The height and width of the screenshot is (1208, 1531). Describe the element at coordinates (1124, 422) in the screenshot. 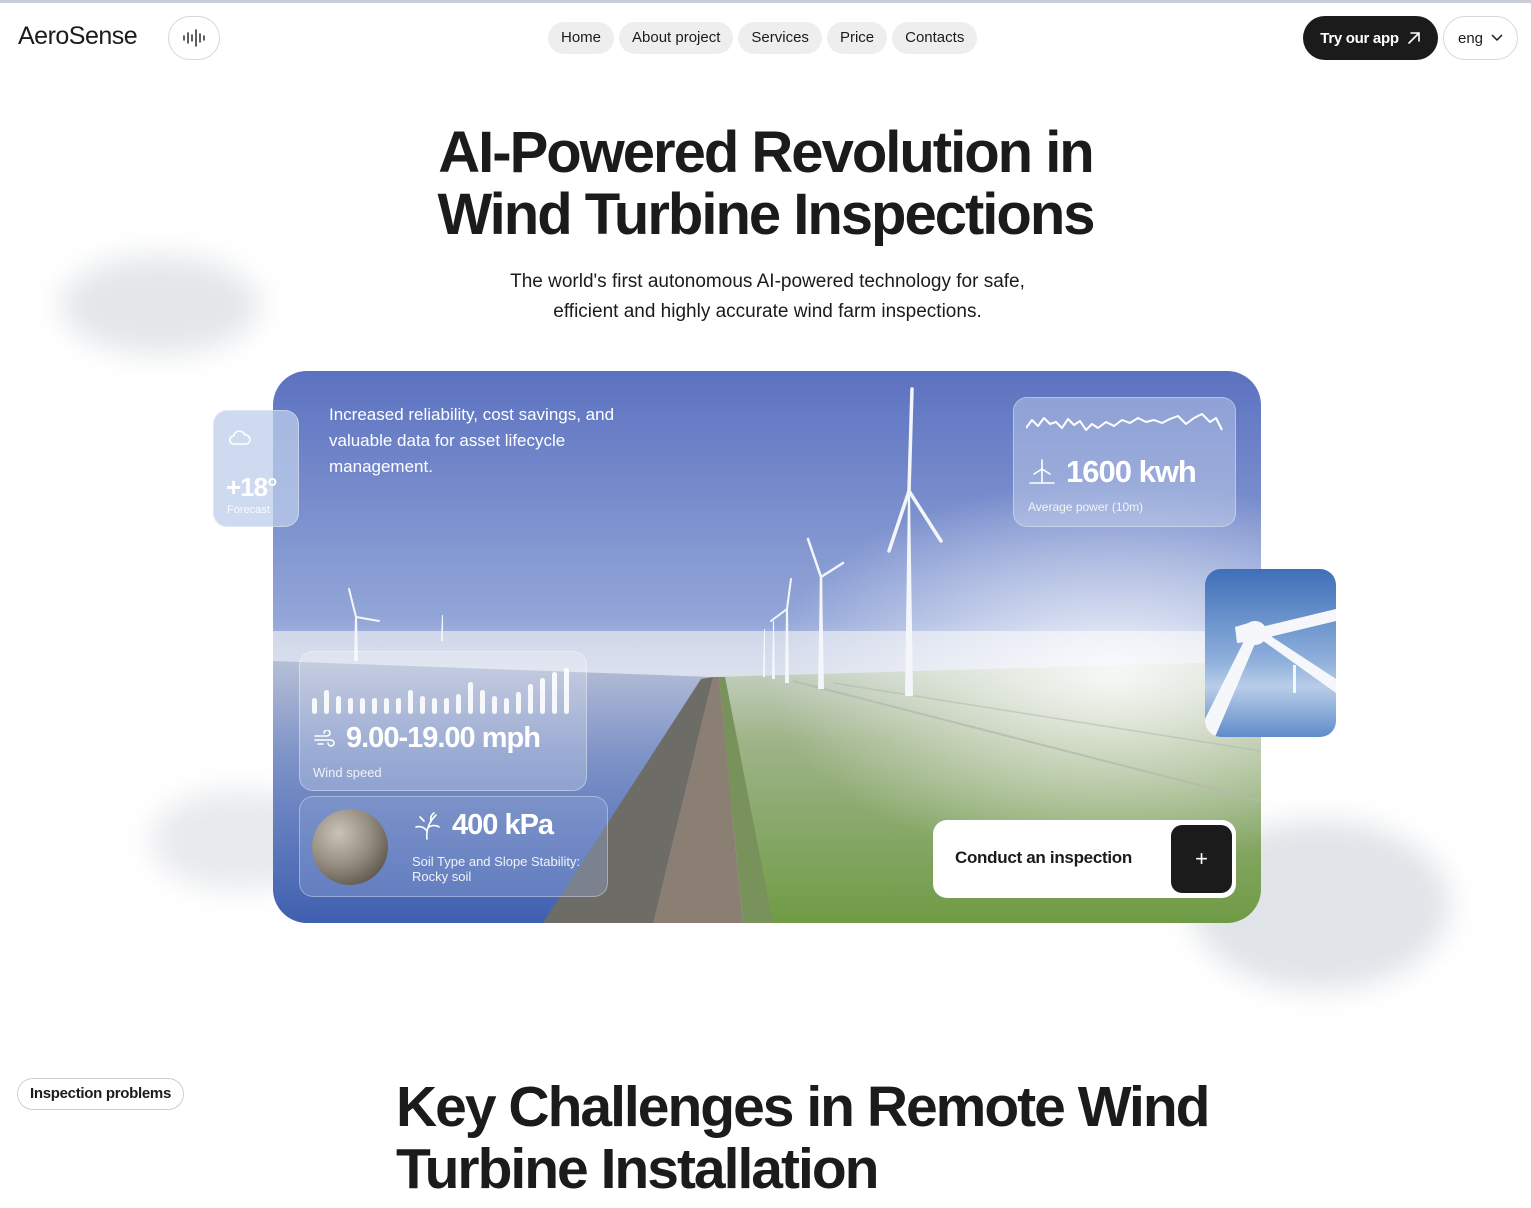

I see `power-sparkline` at that location.